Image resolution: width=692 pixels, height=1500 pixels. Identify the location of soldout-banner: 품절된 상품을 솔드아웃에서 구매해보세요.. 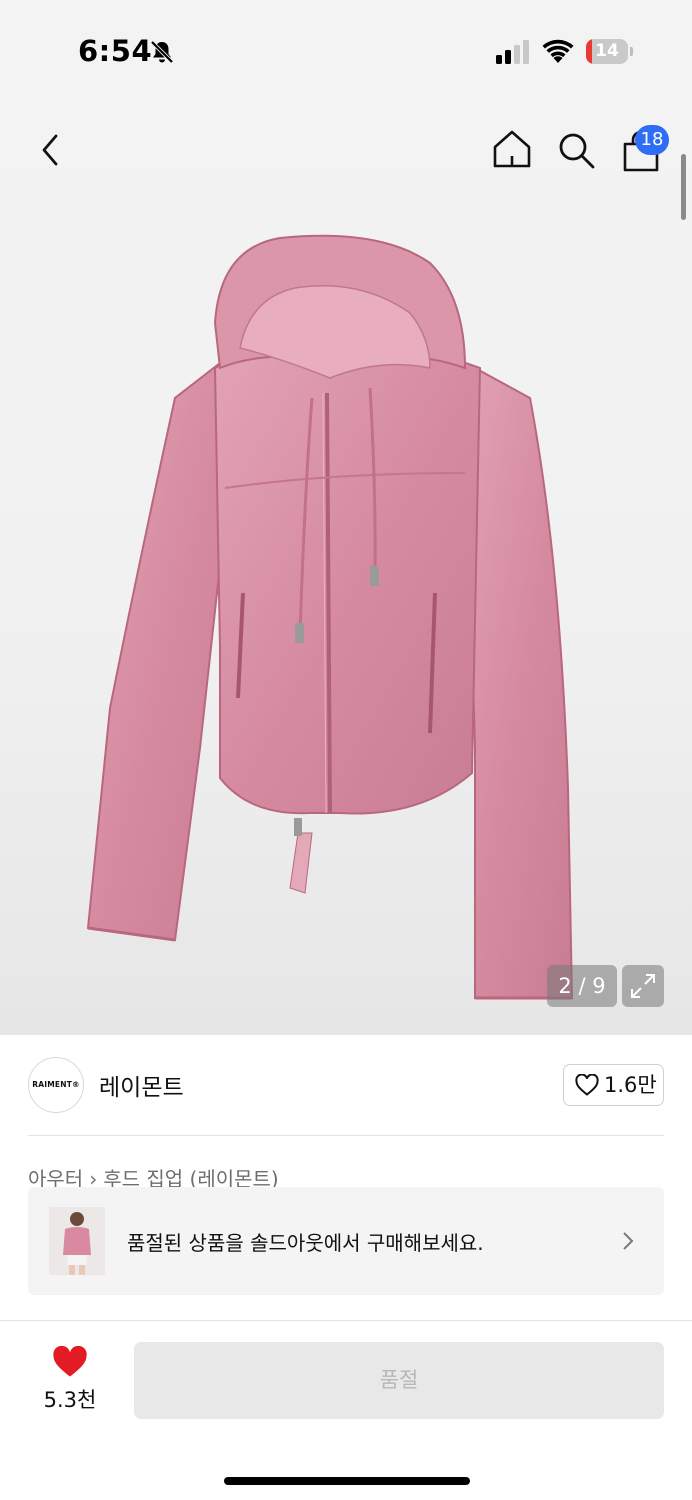
(346, 1241).